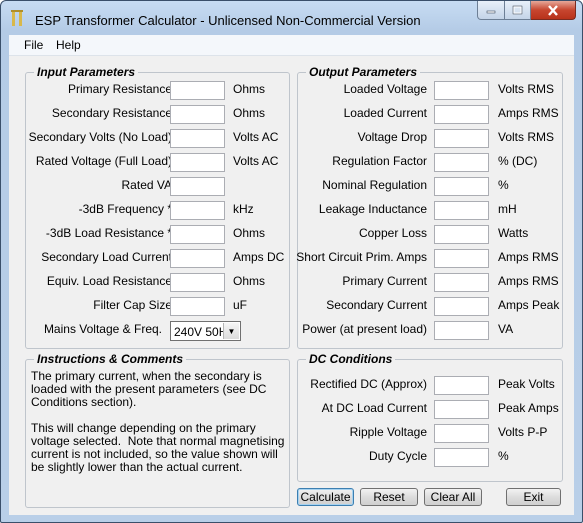 This screenshot has width=583, height=523. I want to click on input-label: Rated VA, so click(146, 185).